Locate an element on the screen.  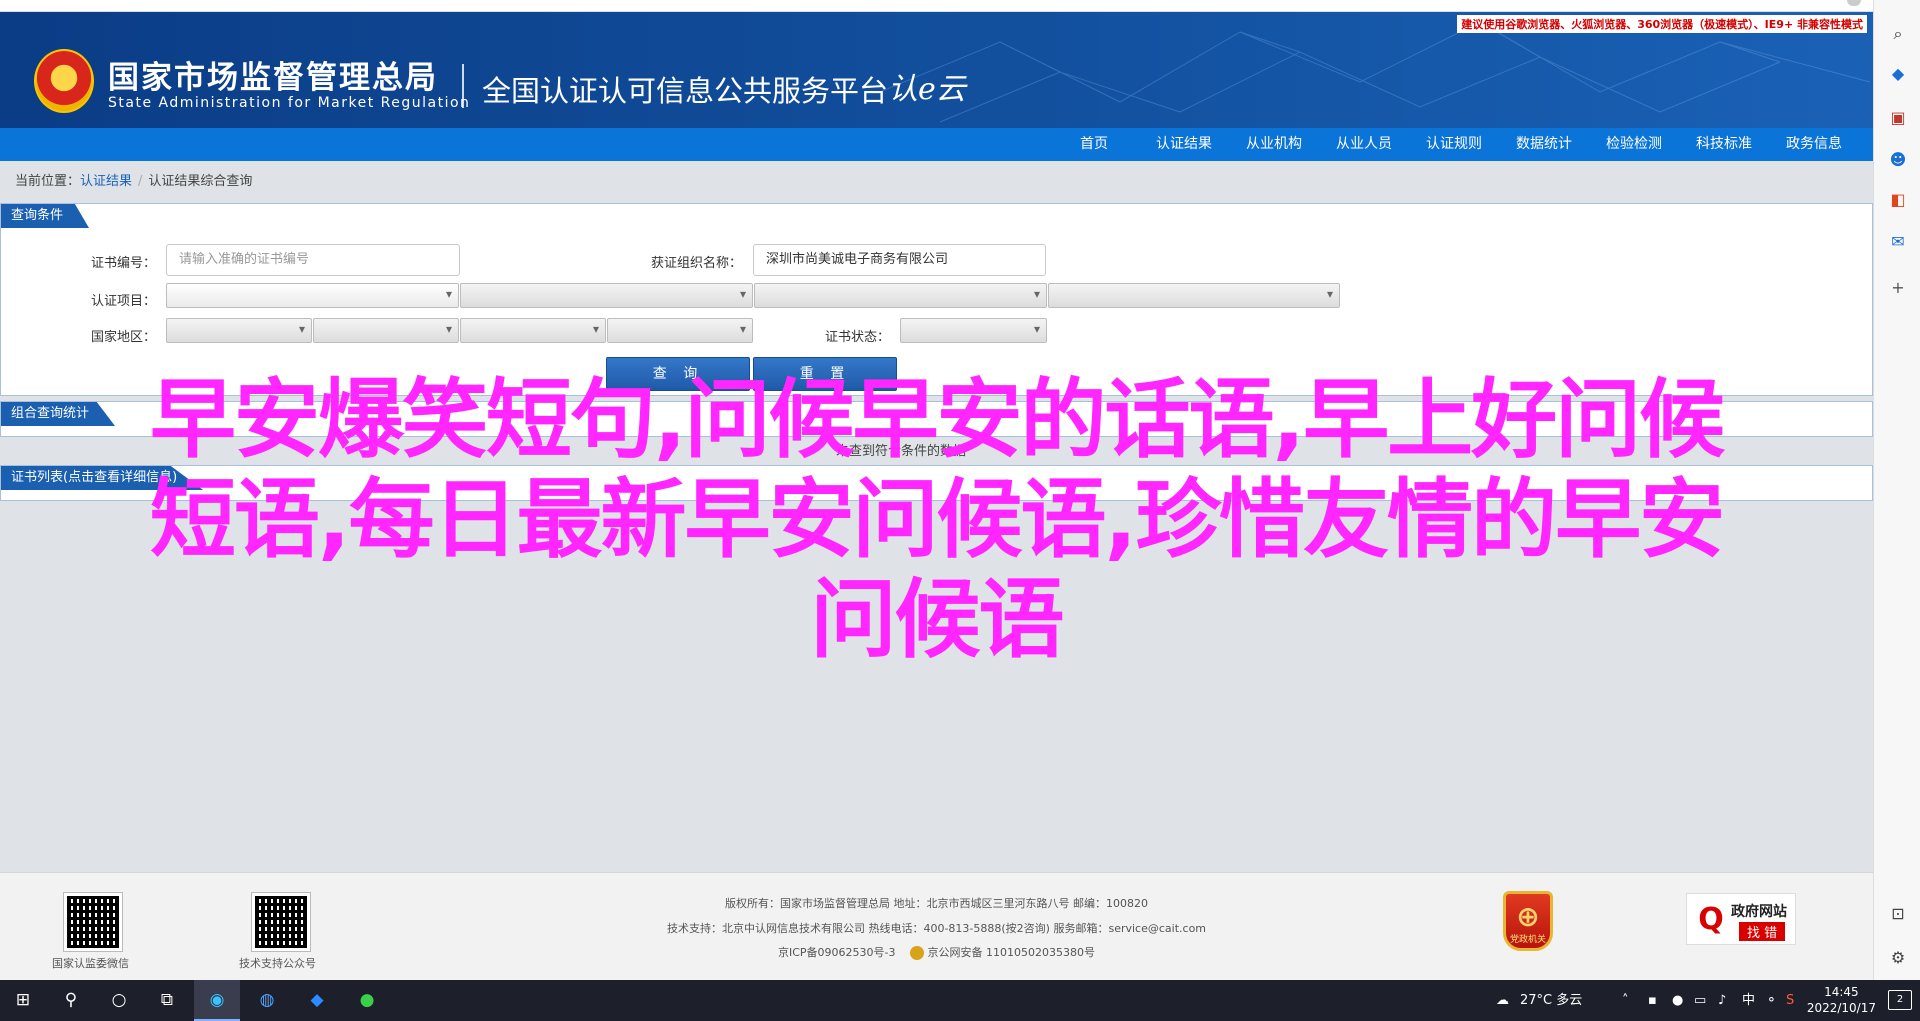
app-icon-2: ◍ is located at coordinates (267, 1000).